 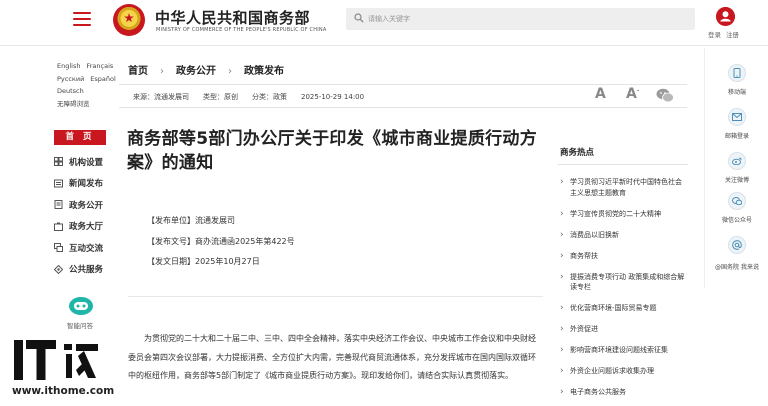 I want to click on register-link: 注册, so click(x=732, y=35).